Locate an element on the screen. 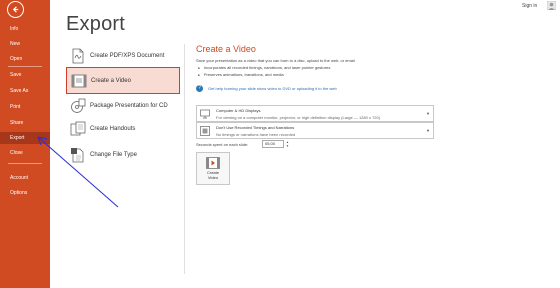 Image resolution: width=560 pixels, height=288 pixels. sidebar-item-share: Share is located at coordinates (25, 123).